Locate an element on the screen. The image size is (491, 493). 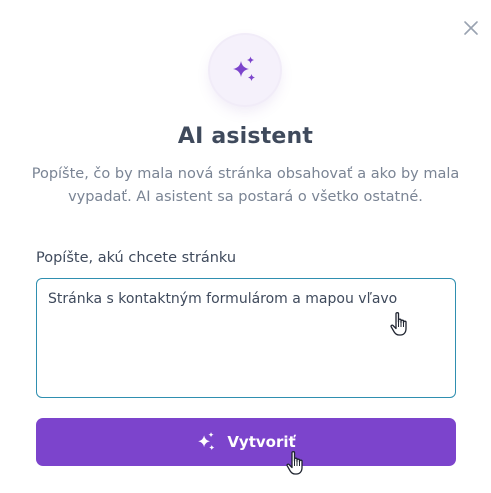
dialog-title: AI asistent is located at coordinates (245, 136).